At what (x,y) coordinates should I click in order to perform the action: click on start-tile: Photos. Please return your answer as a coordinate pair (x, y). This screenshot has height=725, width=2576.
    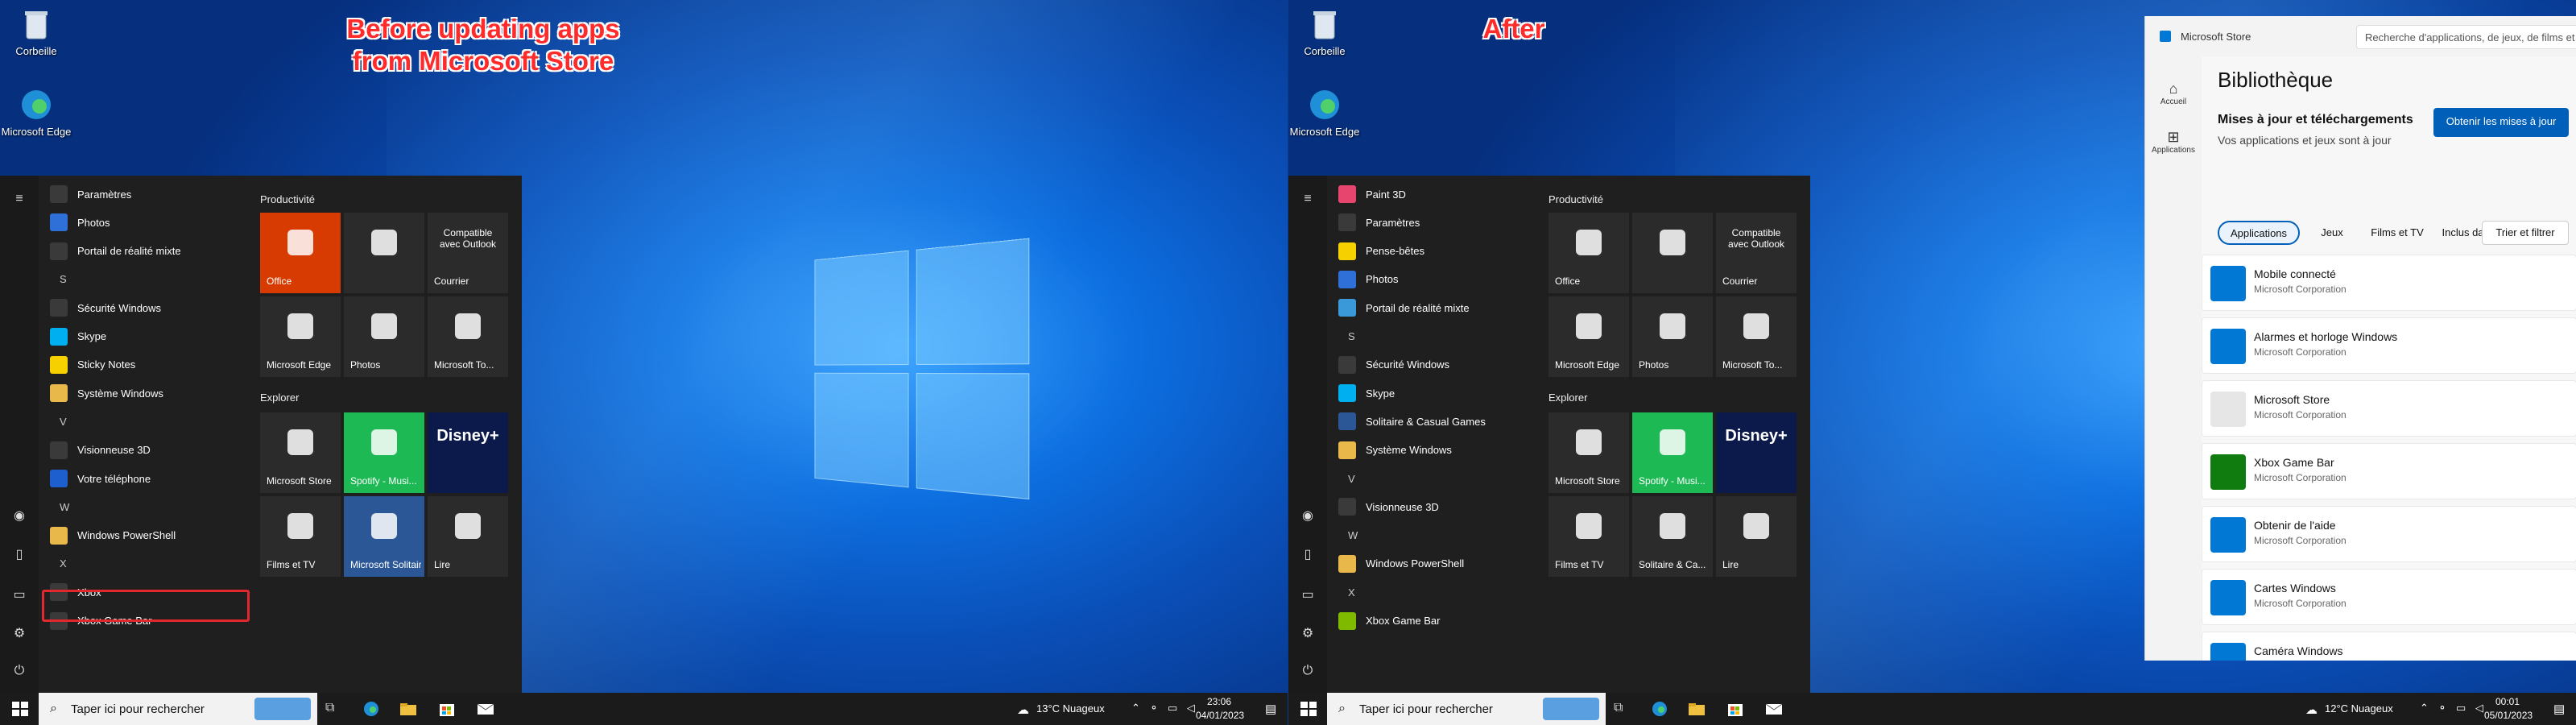
    Looking at the image, I should click on (384, 336).